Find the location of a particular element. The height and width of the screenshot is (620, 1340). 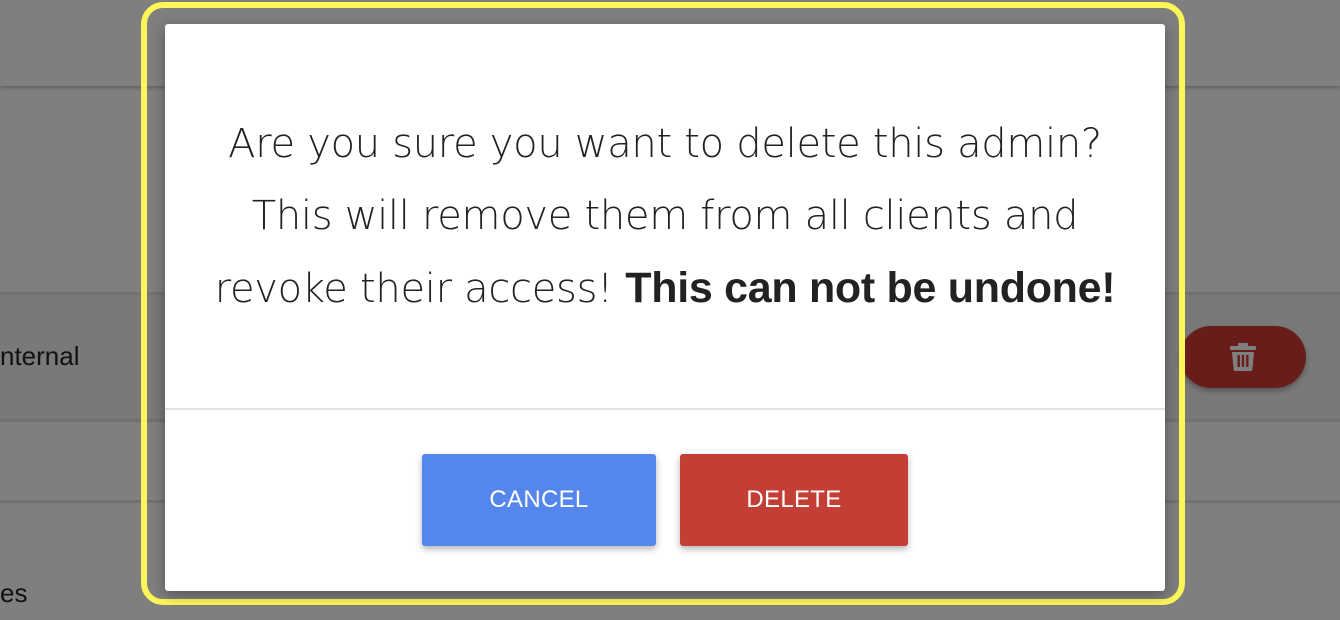

delete-button: DELETE is located at coordinates (794, 500).